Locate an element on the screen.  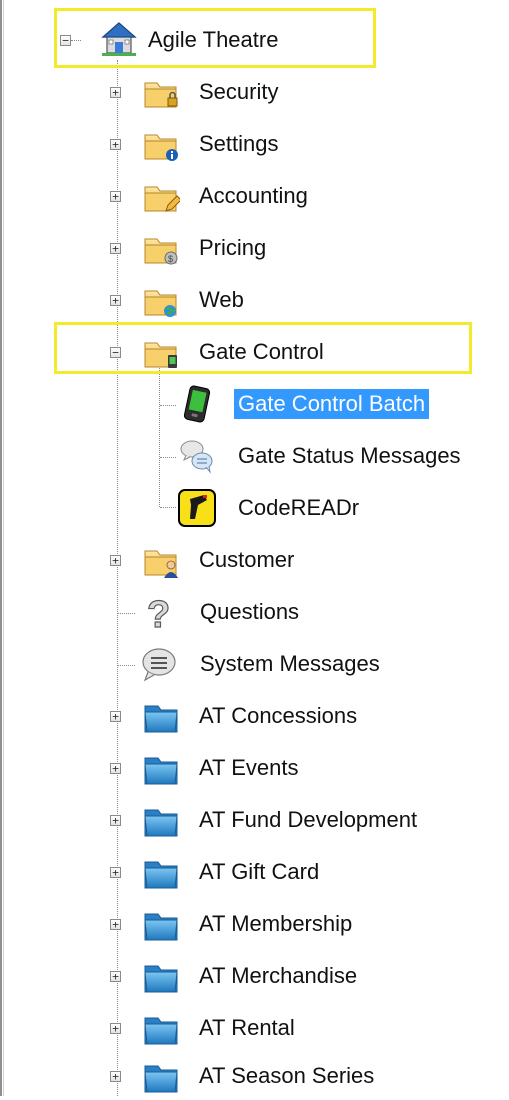
tree-node-label: AT Season Series is located at coordinates (287, 1075).